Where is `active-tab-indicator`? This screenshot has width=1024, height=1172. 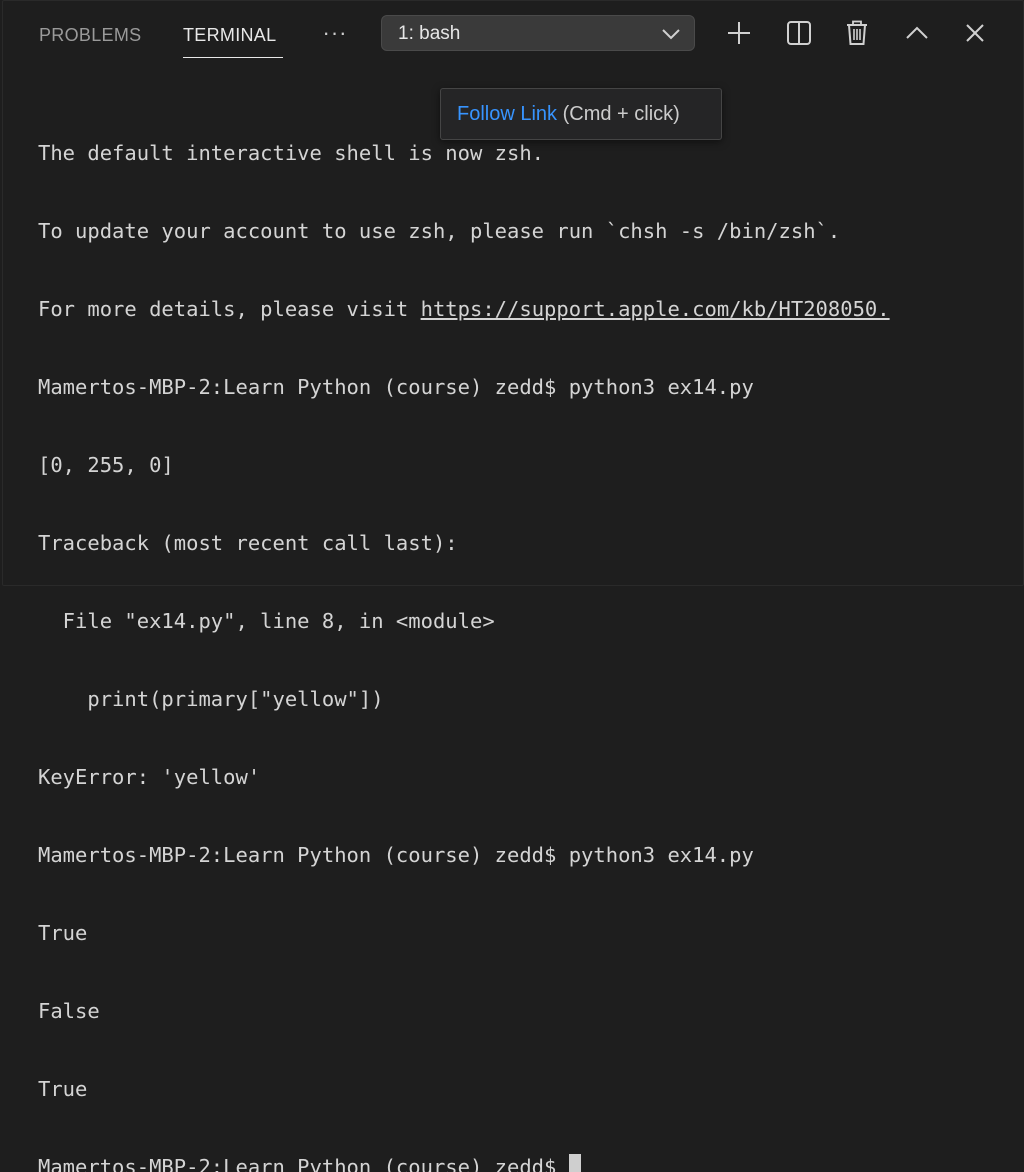
active-tab-indicator is located at coordinates (233, 57).